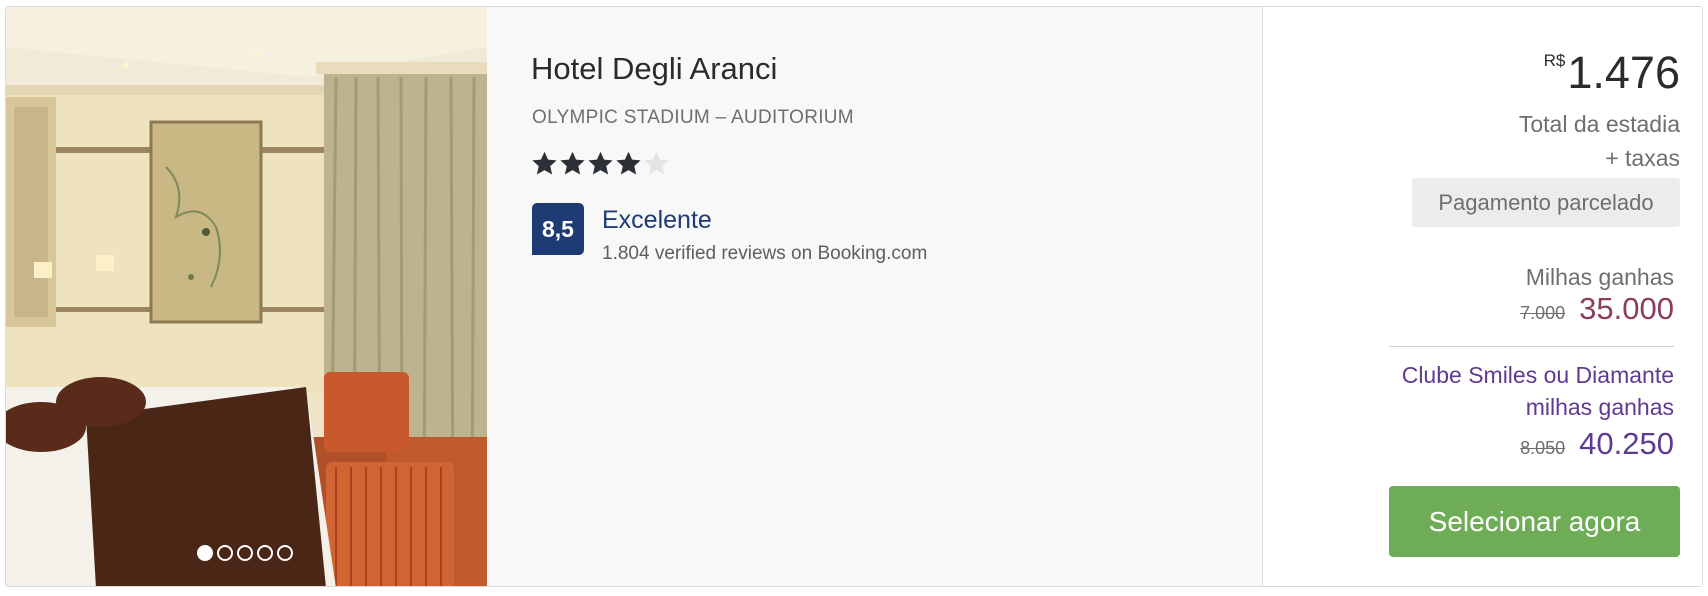 This screenshot has height=596, width=1708. Describe the element at coordinates (1626, 308) in the screenshot. I see `miles-value: 35.000` at that location.